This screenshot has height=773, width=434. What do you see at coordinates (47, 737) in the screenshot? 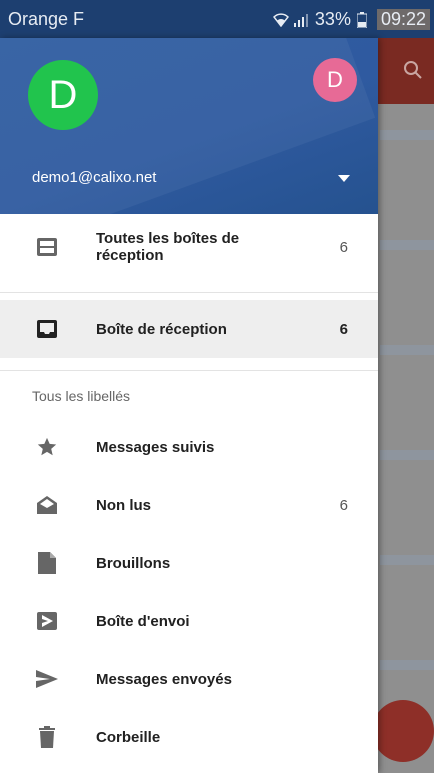
I see `trash-icon` at bounding box center [47, 737].